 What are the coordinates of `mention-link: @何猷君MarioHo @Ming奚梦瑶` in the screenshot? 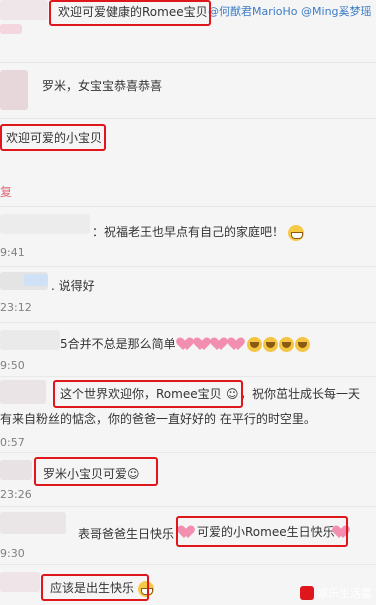 It's located at (290, 12).